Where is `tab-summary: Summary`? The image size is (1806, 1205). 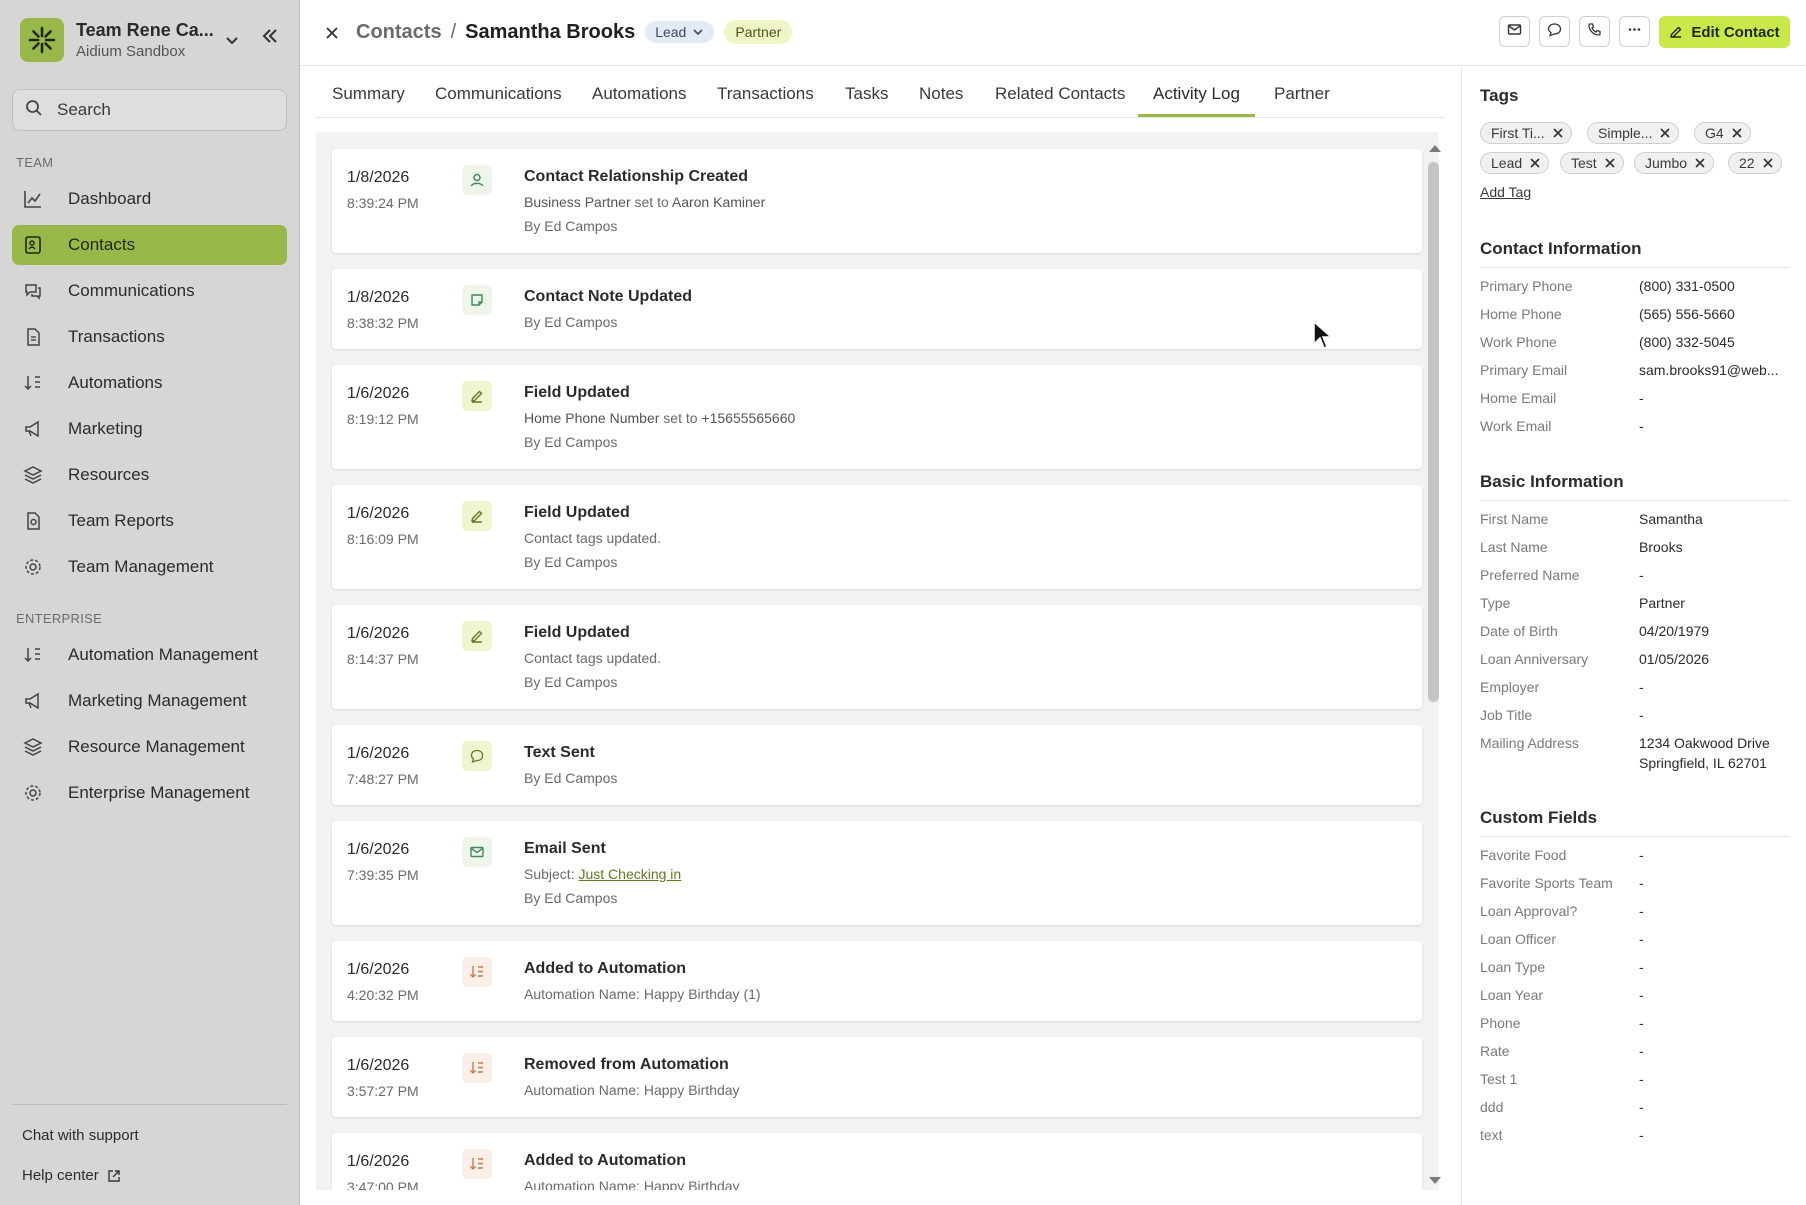
tab-summary: Summary is located at coordinates (368, 94).